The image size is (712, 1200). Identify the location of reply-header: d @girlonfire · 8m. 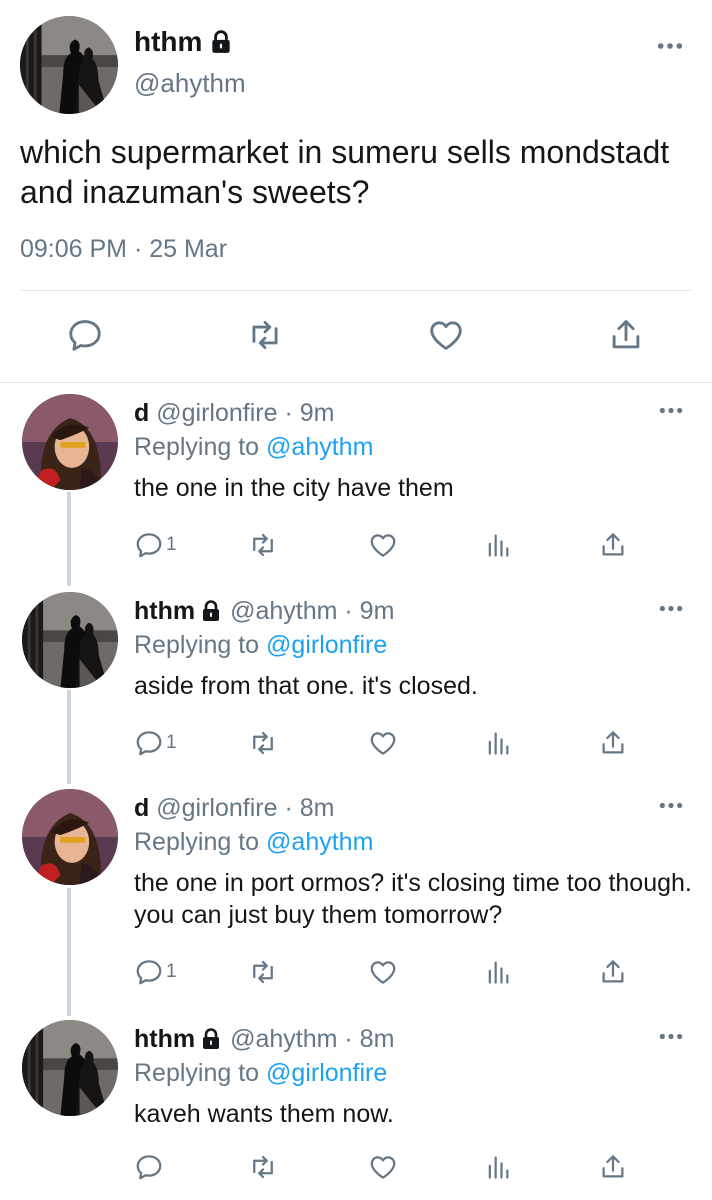
(234, 808).